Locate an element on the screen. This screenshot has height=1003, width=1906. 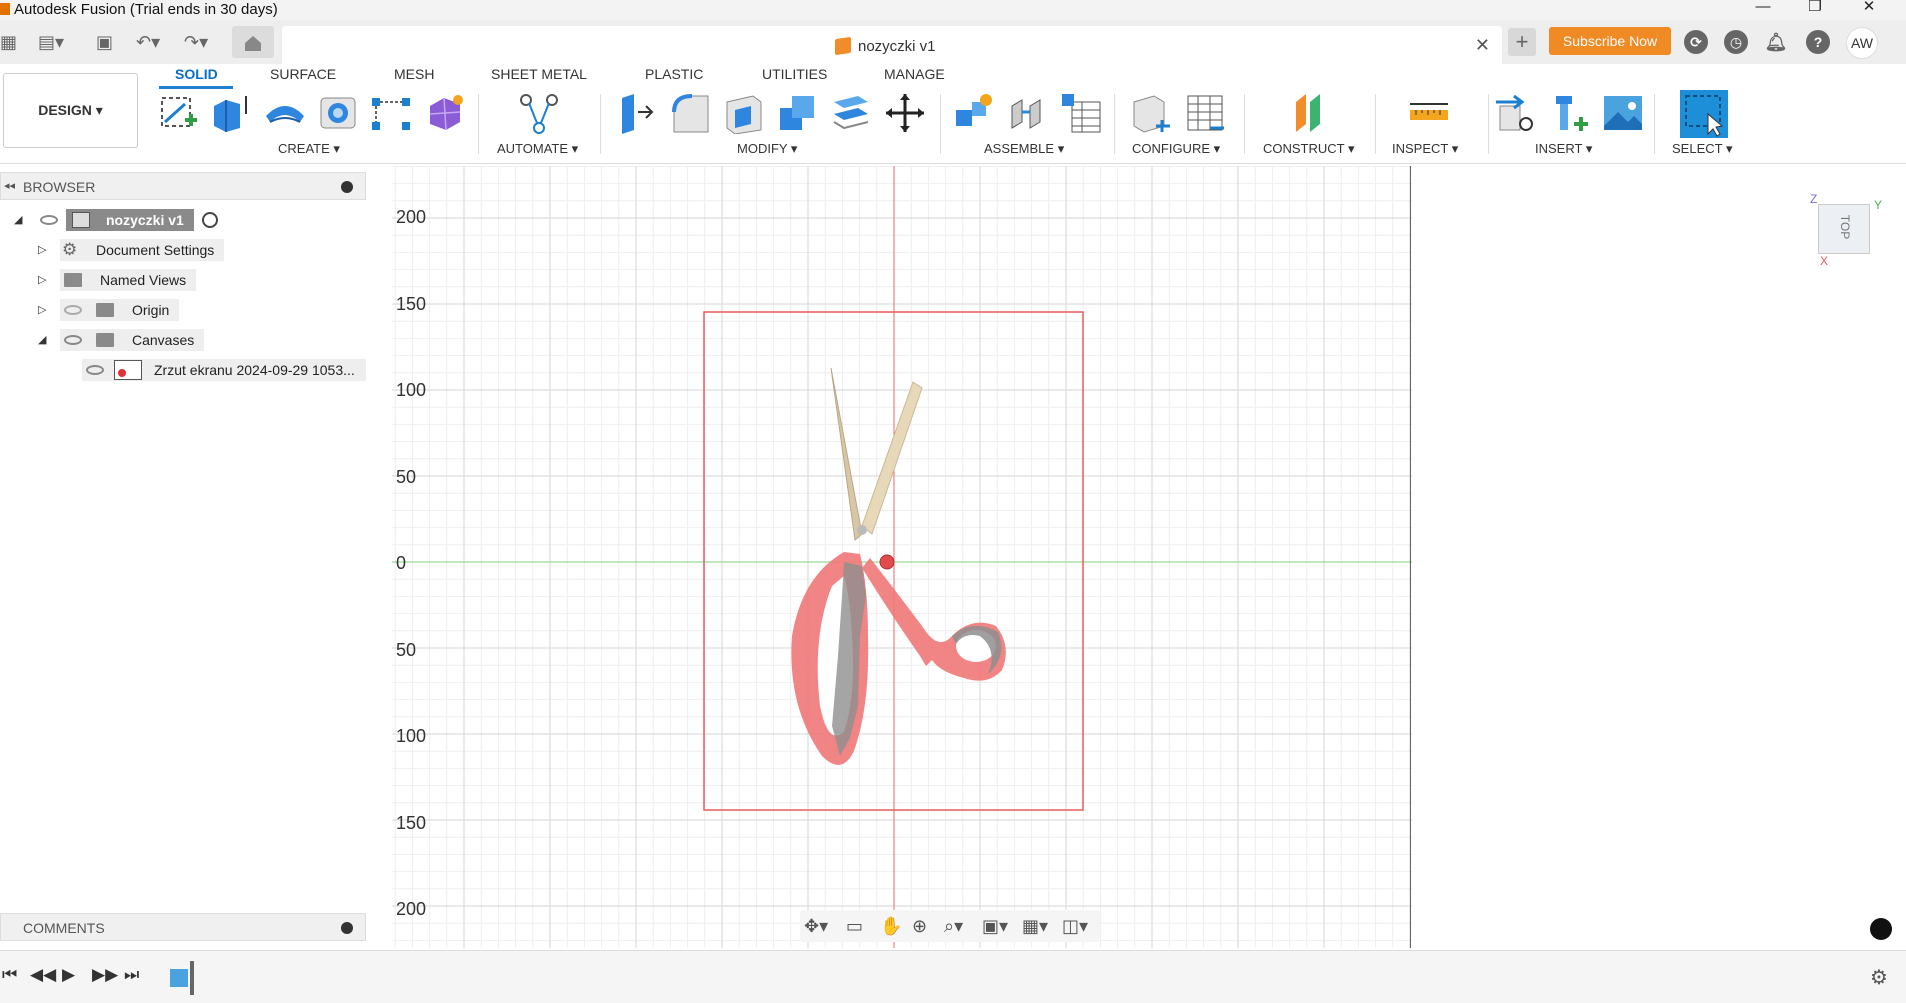
extrude-icon is located at coordinates (231, 113).